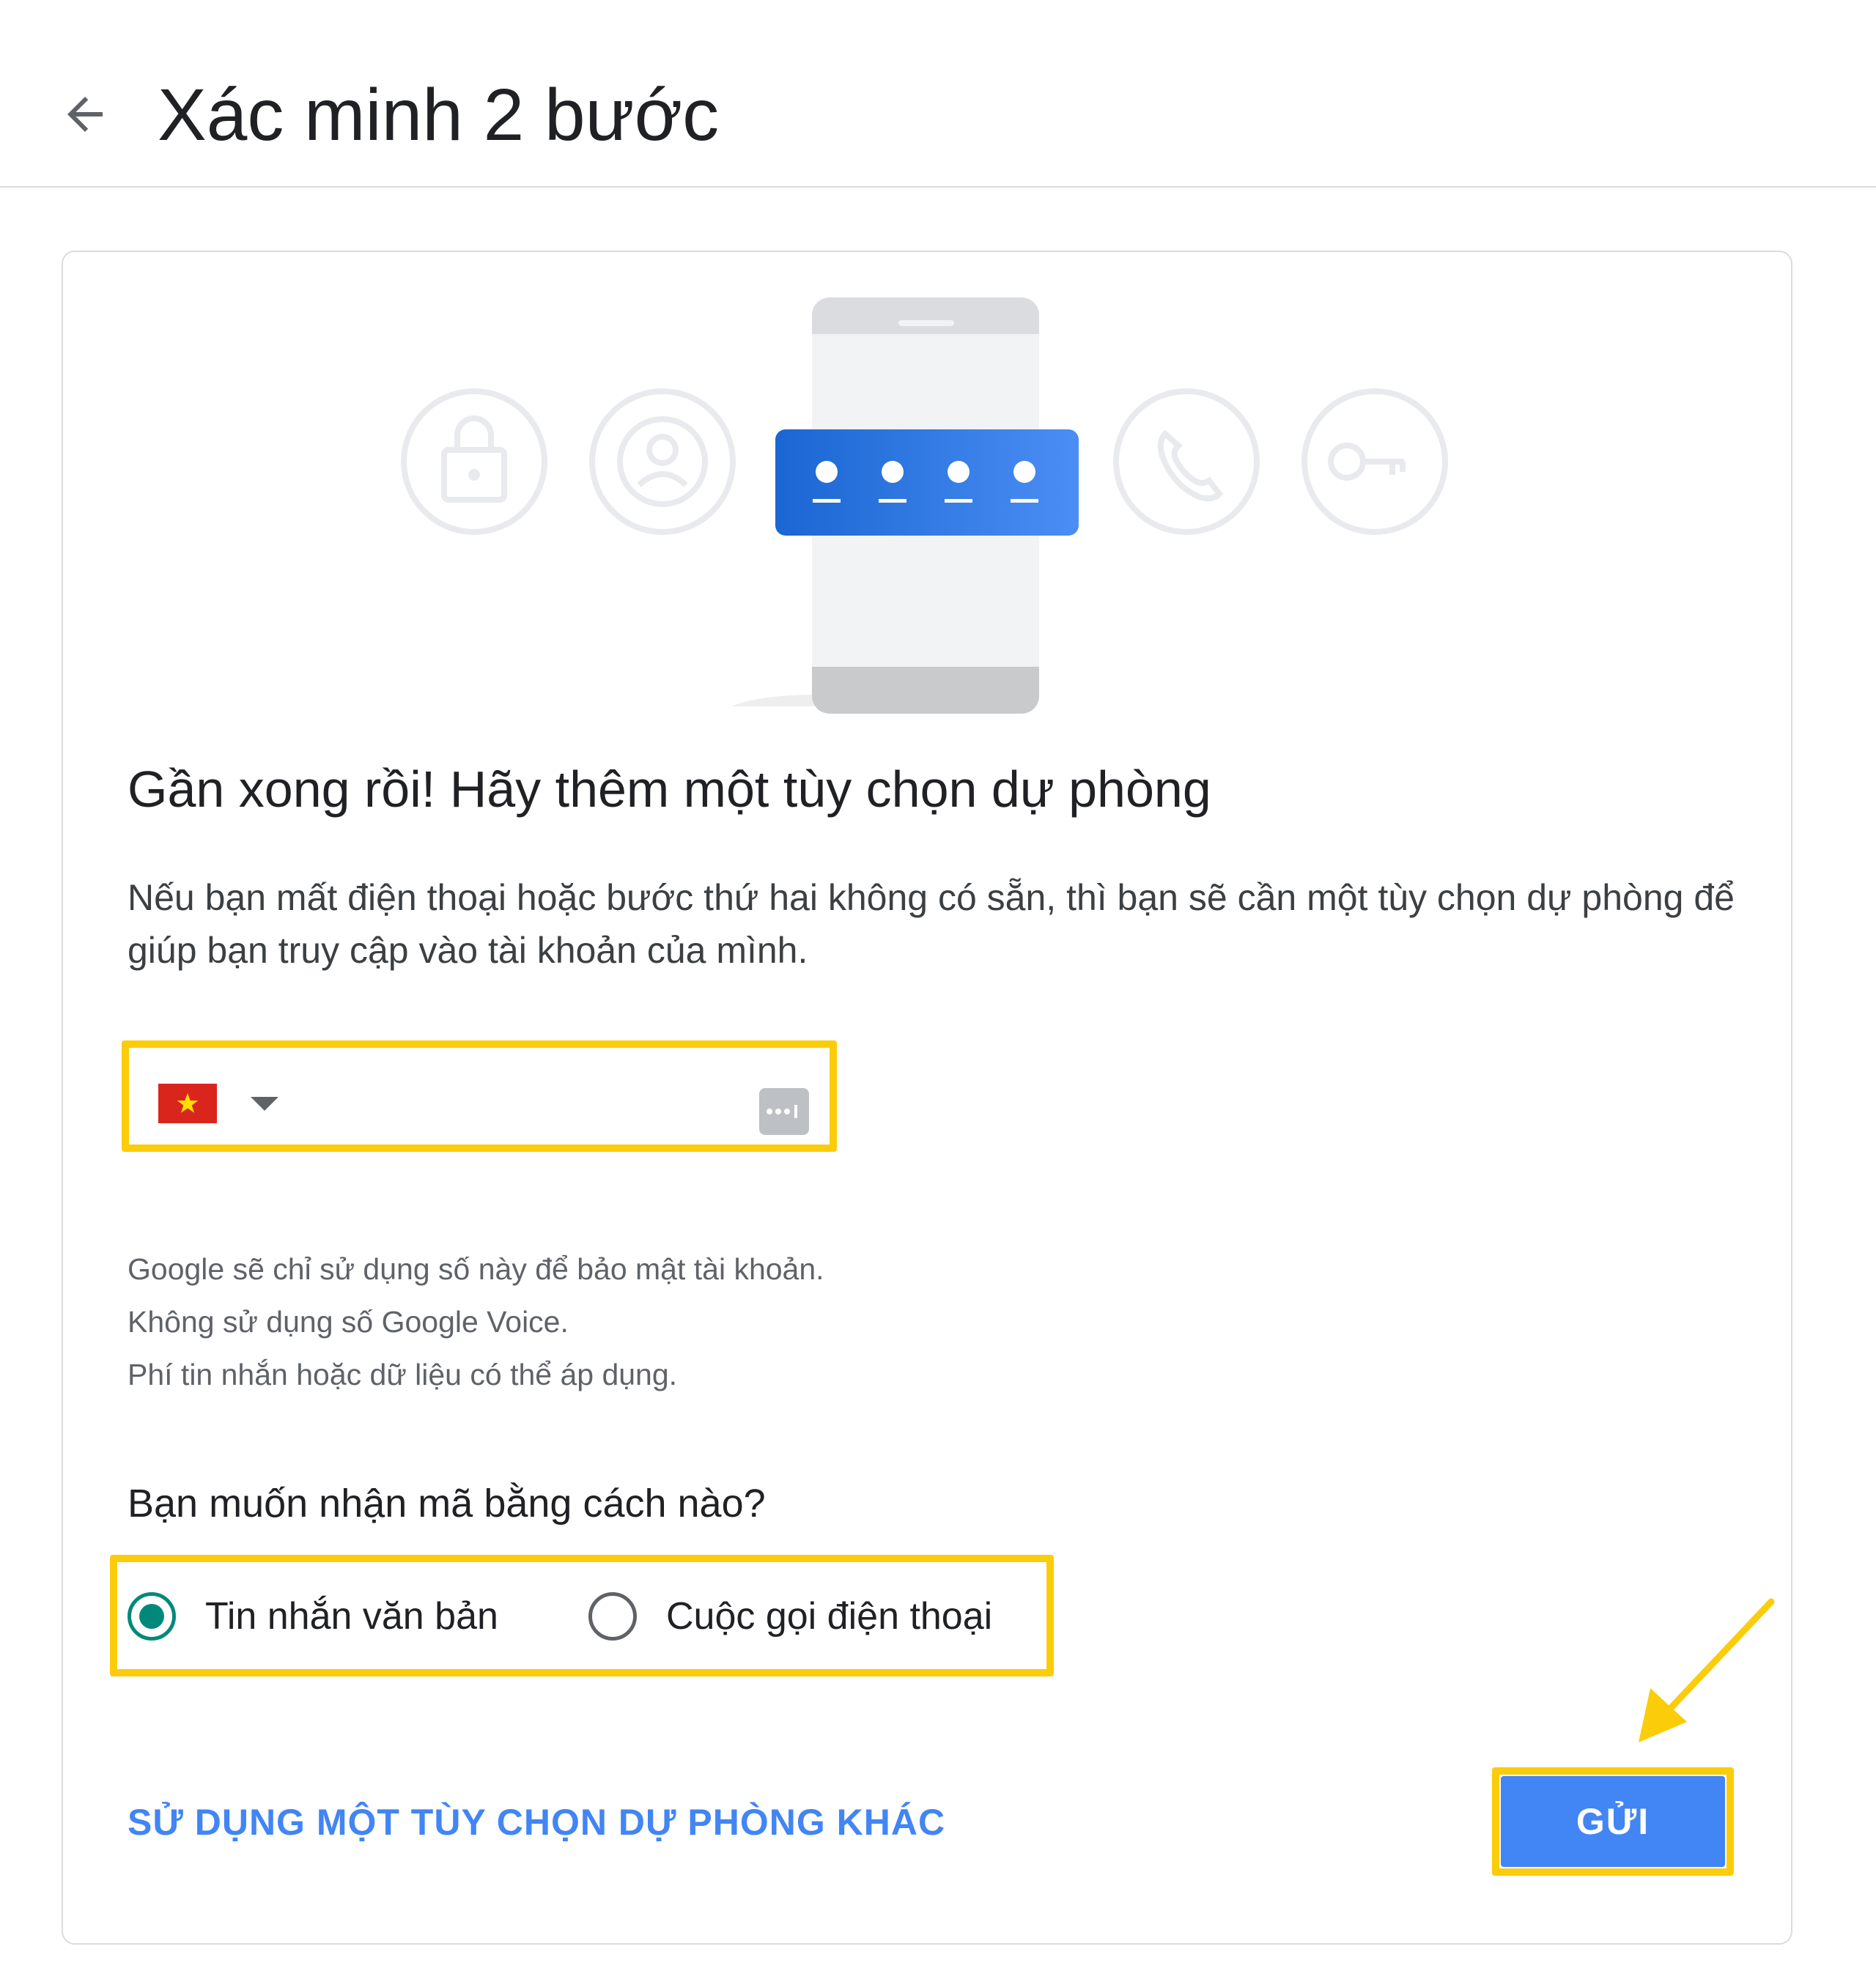 This screenshot has height=1971, width=1876. What do you see at coordinates (612, 1617) in the screenshot?
I see `radio-button-unchecked` at bounding box center [612, 1617].